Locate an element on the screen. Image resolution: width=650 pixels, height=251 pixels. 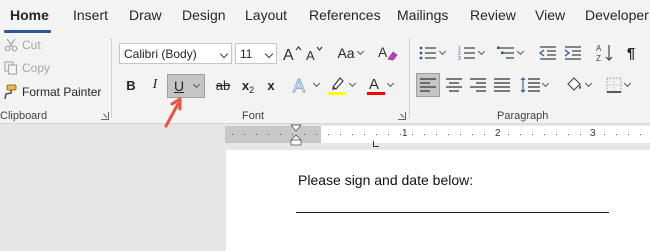
signature-line is located at coordinates (452, 212).